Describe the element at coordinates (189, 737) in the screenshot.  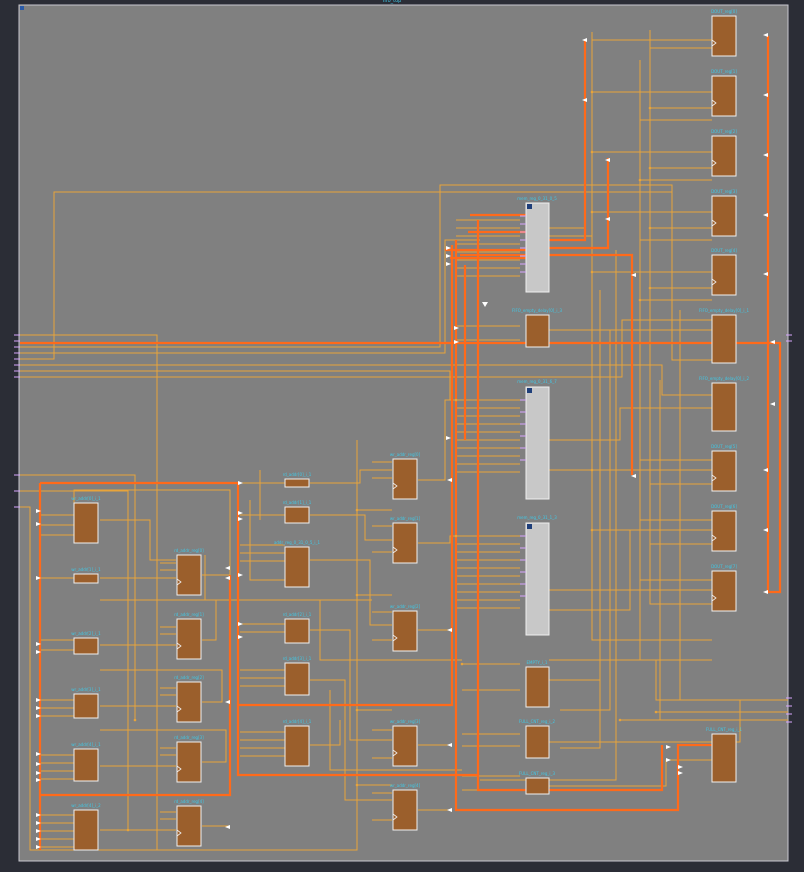
I see `label-rd-addr-reg-3: rd_addr_reg[3]` at that location.